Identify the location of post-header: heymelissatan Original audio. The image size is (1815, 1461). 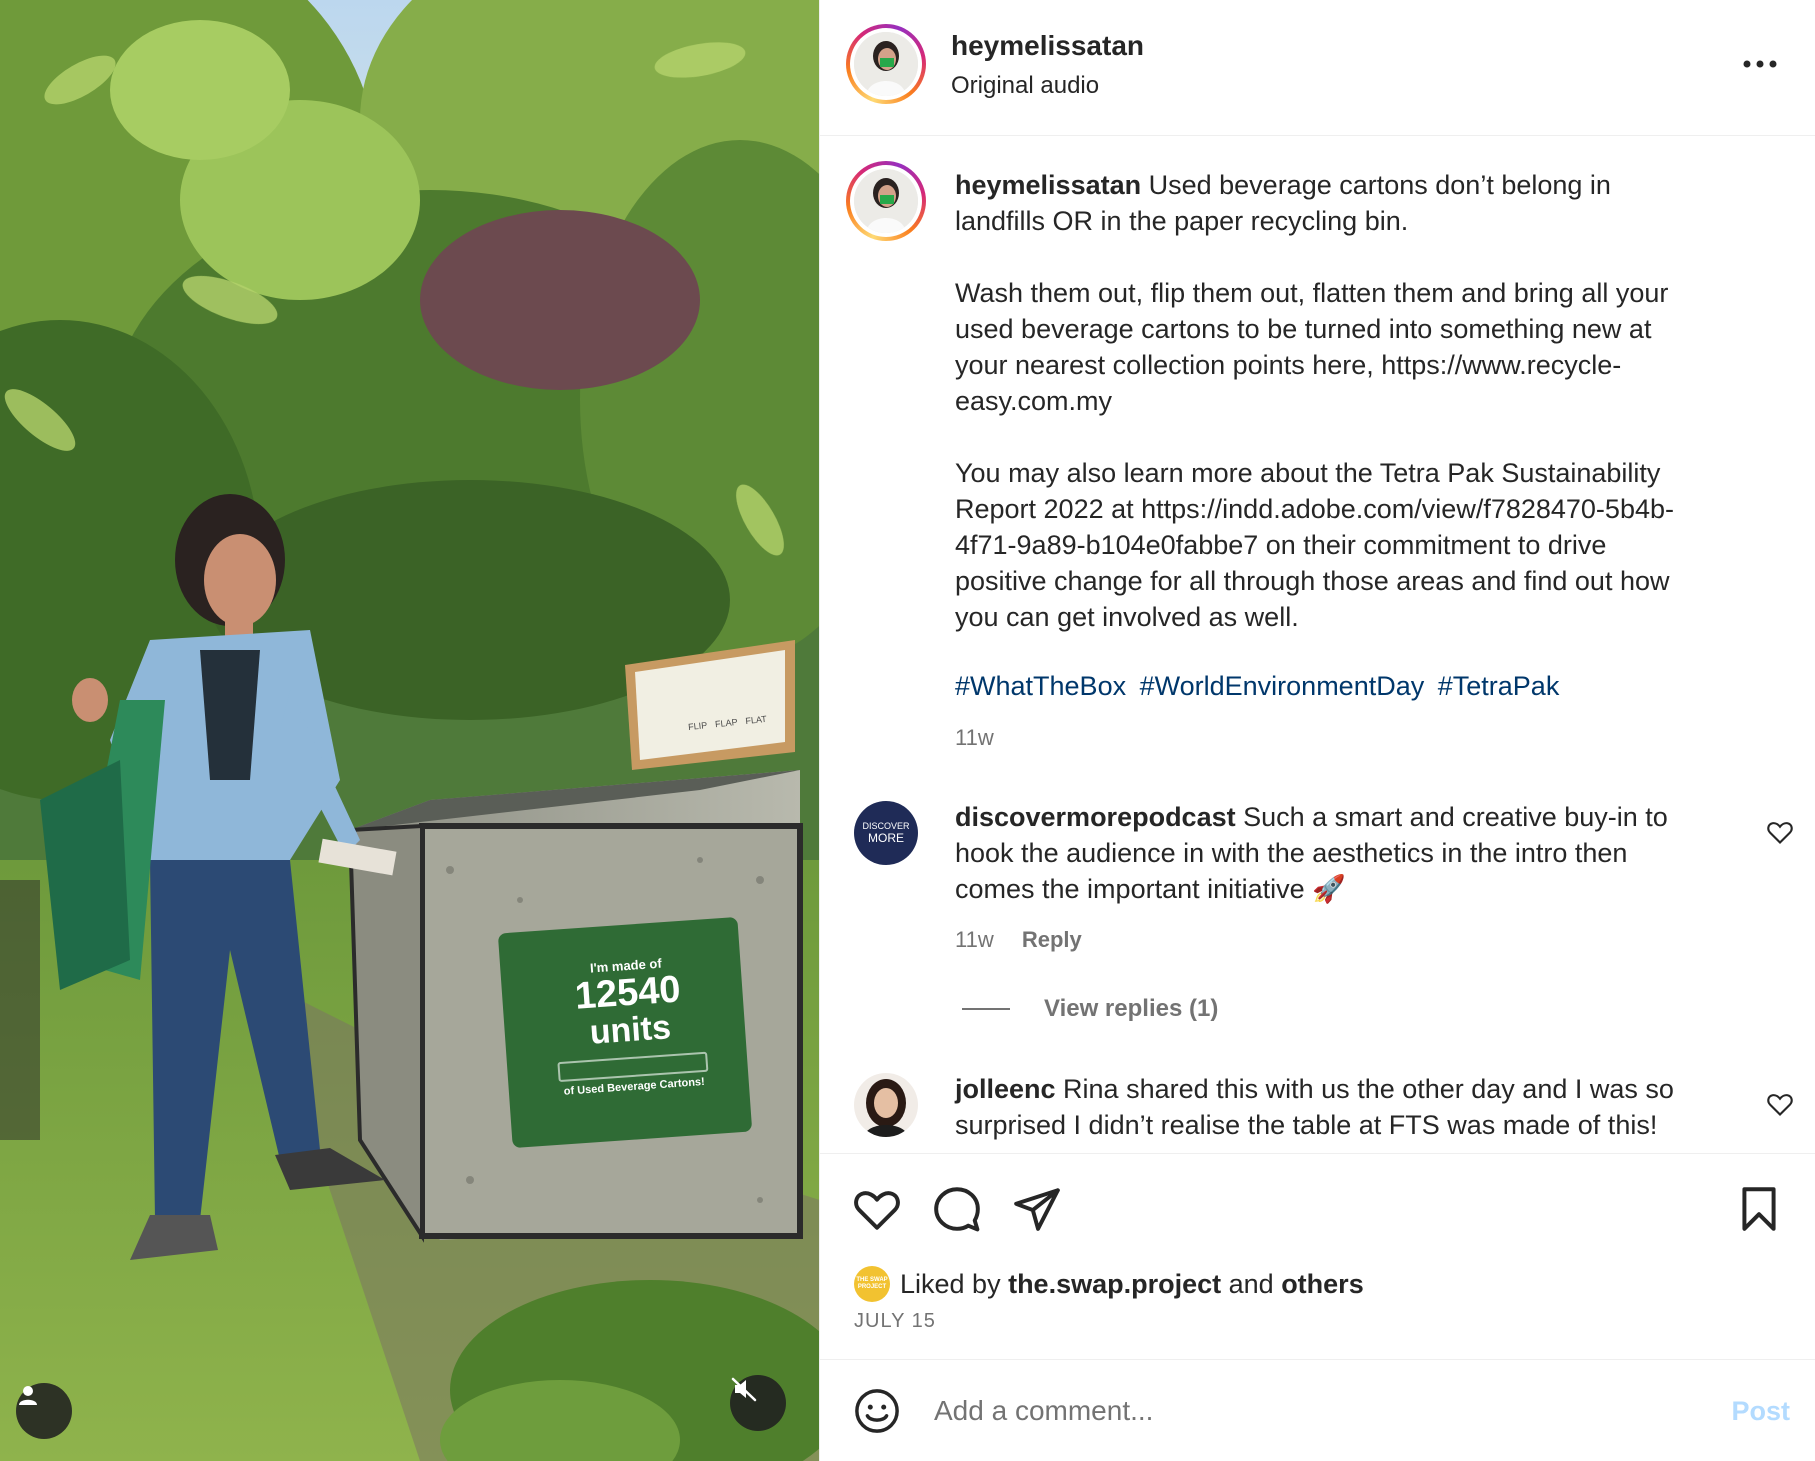
(1317, 68).